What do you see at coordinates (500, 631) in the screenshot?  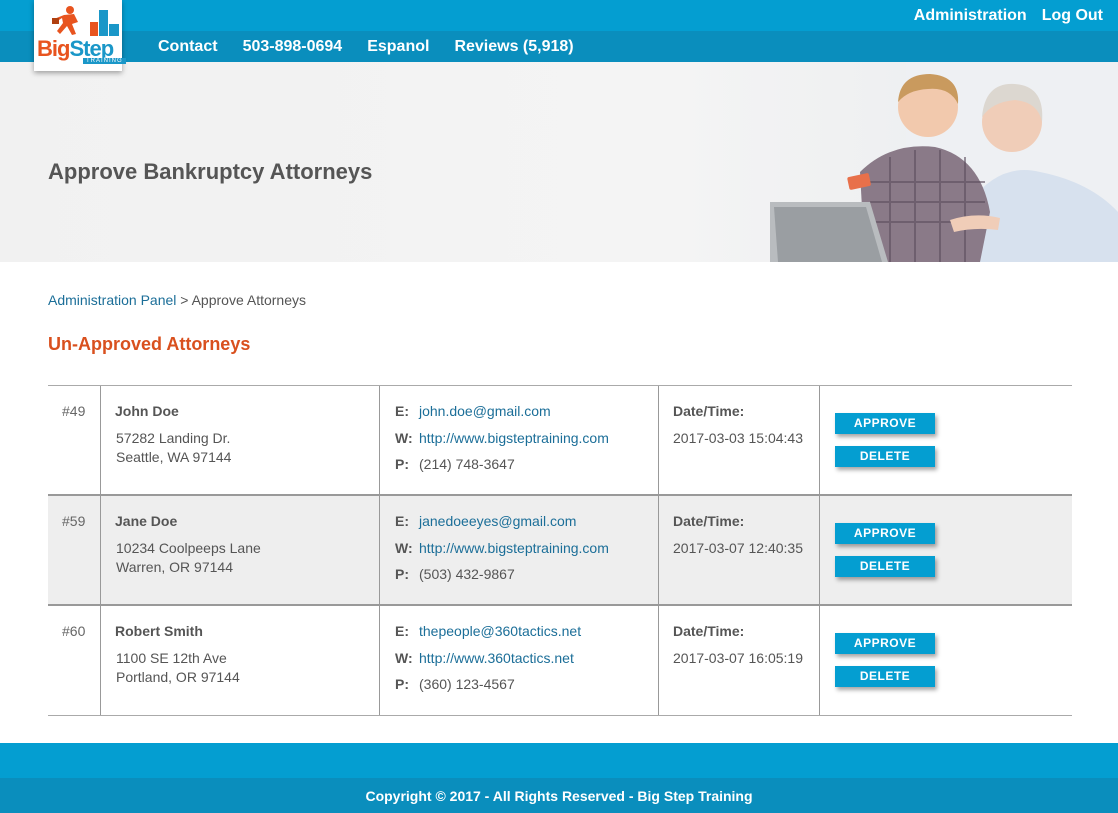 I see `email-link: thepeople@360tactics.net` at bounding box center [500, 631].